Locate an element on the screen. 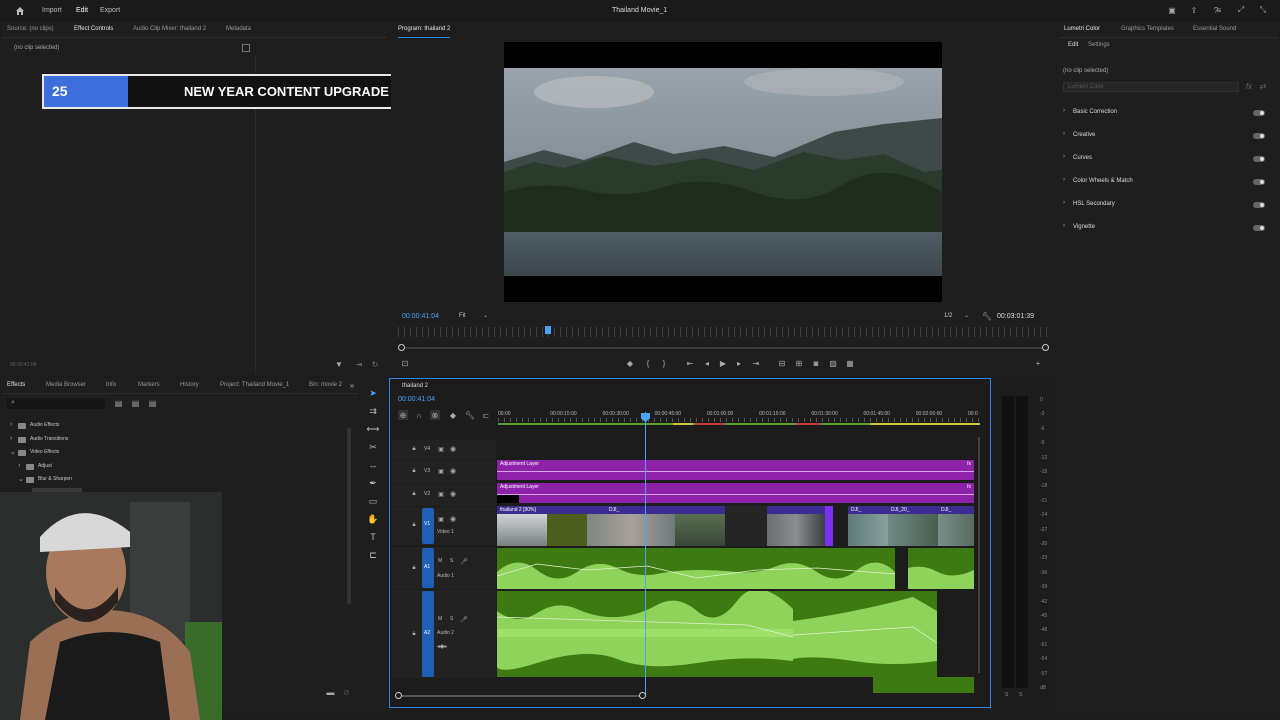 The image size is (1280, 720). marker-icon: ◆ is located at coordinates (630, 363).